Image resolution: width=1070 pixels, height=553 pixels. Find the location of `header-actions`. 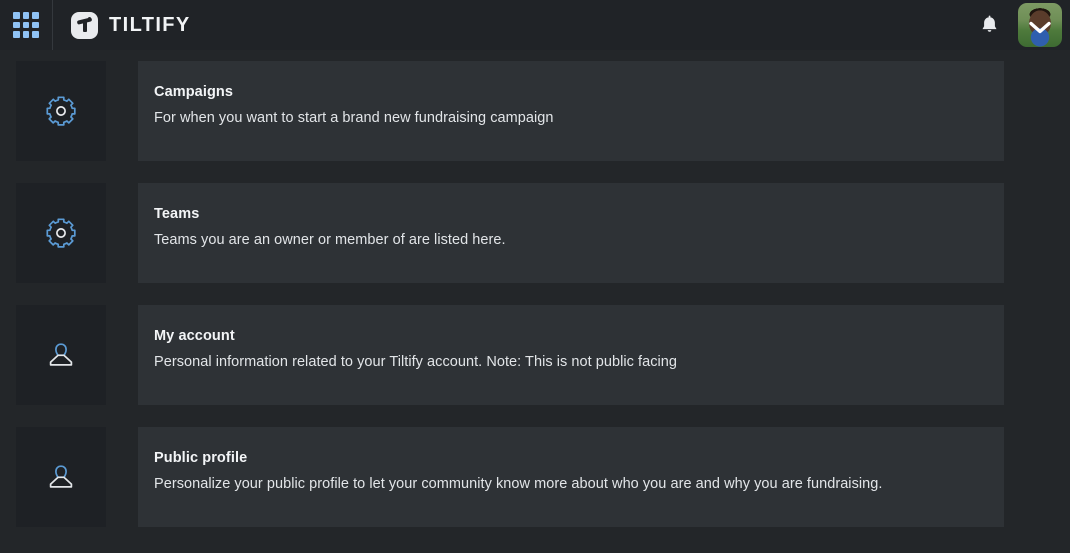

header-actions is located at coordinates (1018, 25).